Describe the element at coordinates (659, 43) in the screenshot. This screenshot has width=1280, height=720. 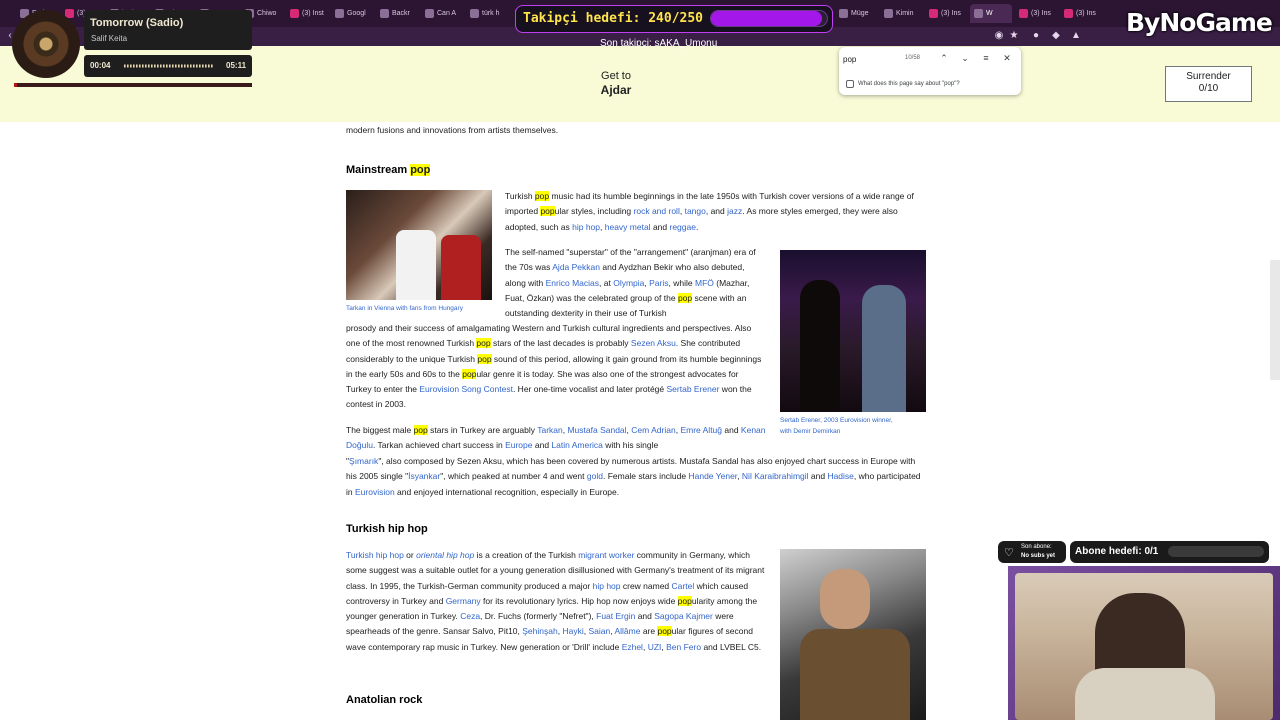
I see `last-follower-text: Son takipçi: sAKA_Umonu` at that location.